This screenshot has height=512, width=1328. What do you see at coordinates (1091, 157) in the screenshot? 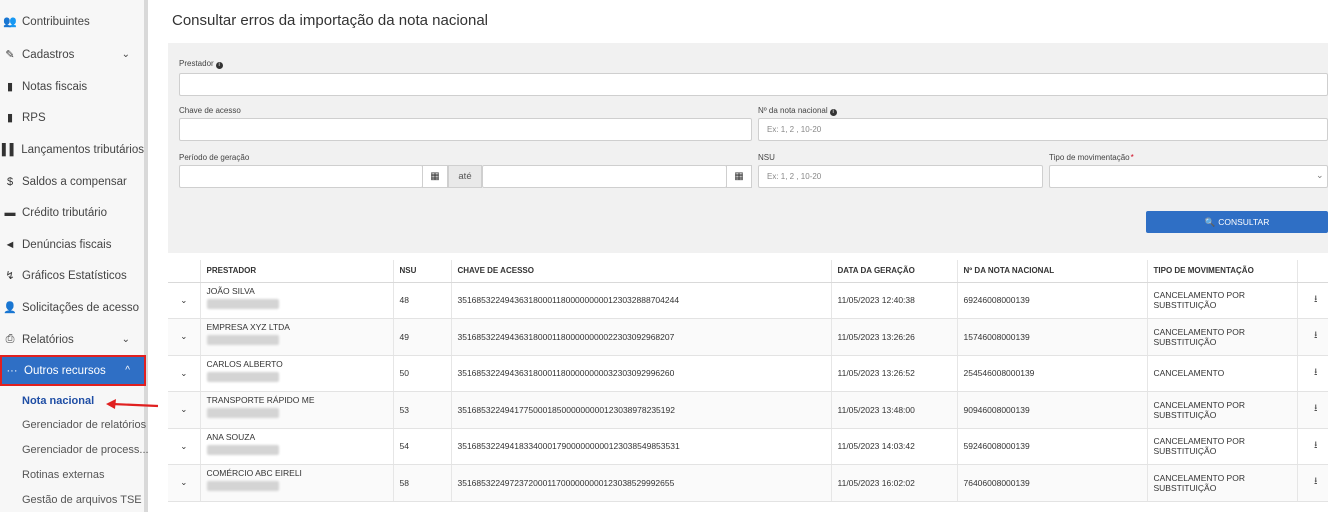
I see `tipo-label: Tipo de movimentação*` at bounding box center [1091, 157].